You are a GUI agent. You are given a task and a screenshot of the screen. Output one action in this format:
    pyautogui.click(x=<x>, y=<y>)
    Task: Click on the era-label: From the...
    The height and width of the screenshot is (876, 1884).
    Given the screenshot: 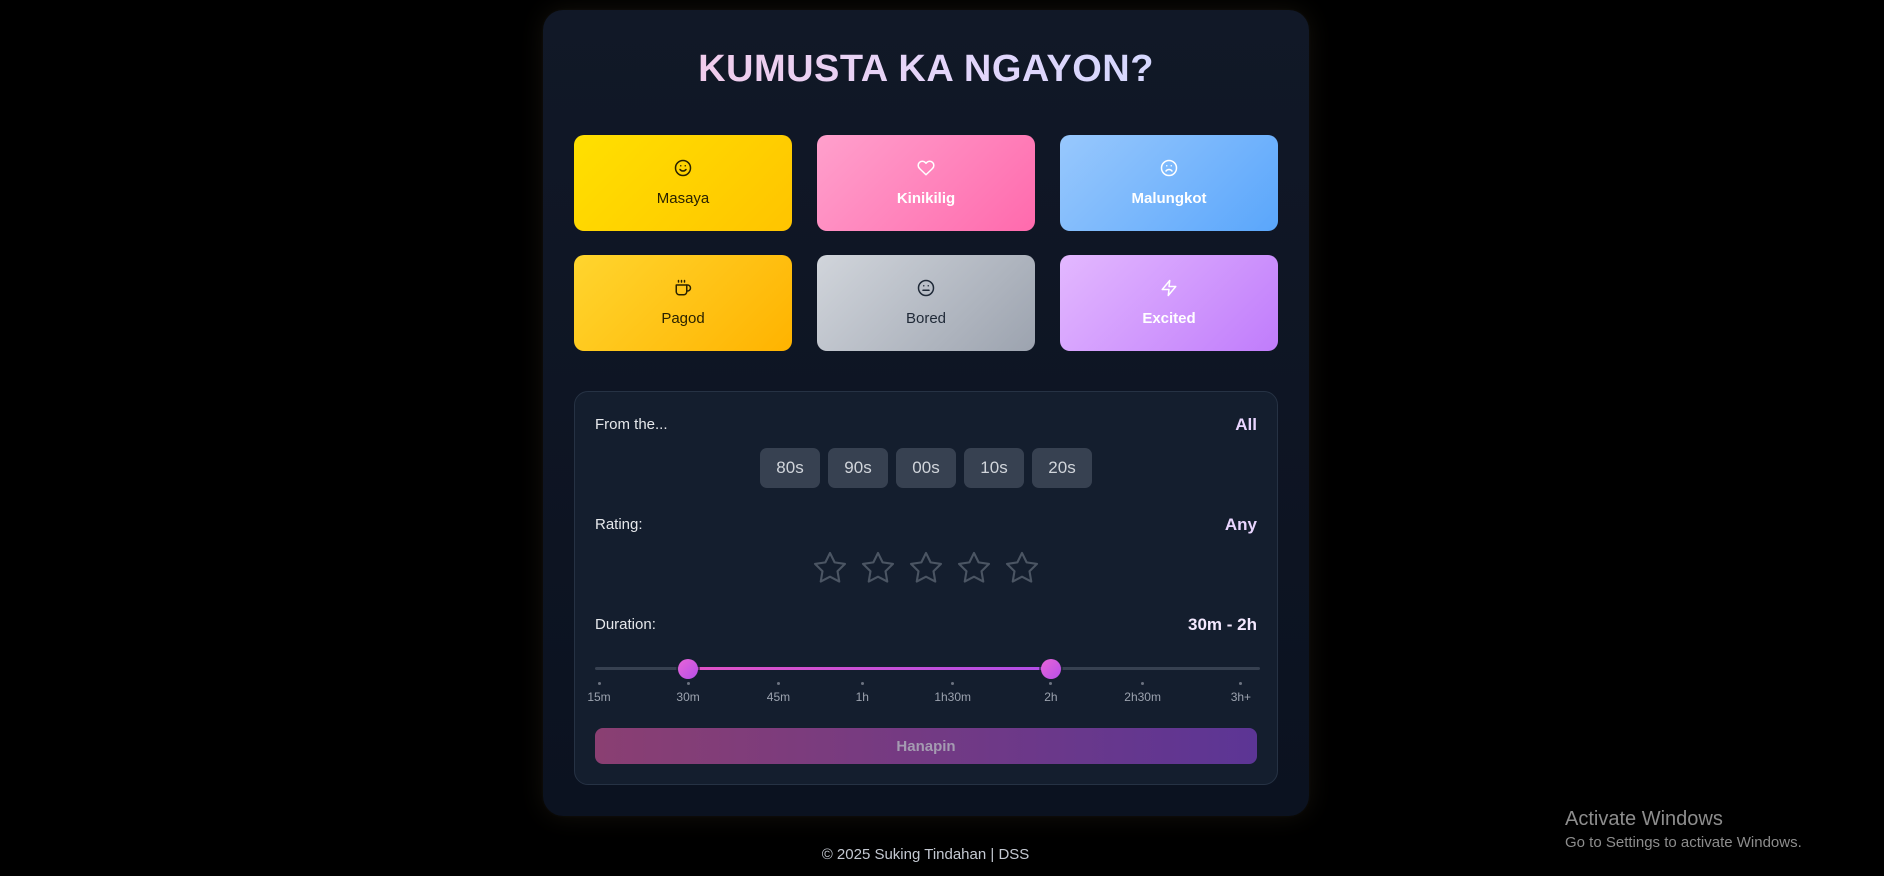 What is the action you would take?
    pyautogui.click(x=631, y=424)
    